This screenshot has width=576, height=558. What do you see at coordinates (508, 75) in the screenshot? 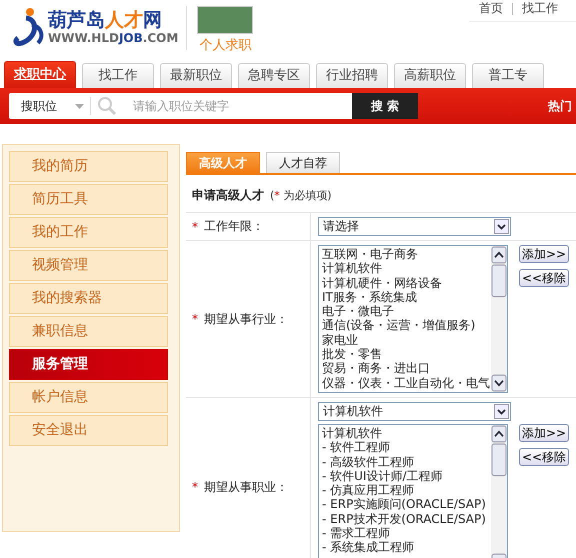
I see `nav-tab: 普工专` at bounding box center [508, 75].